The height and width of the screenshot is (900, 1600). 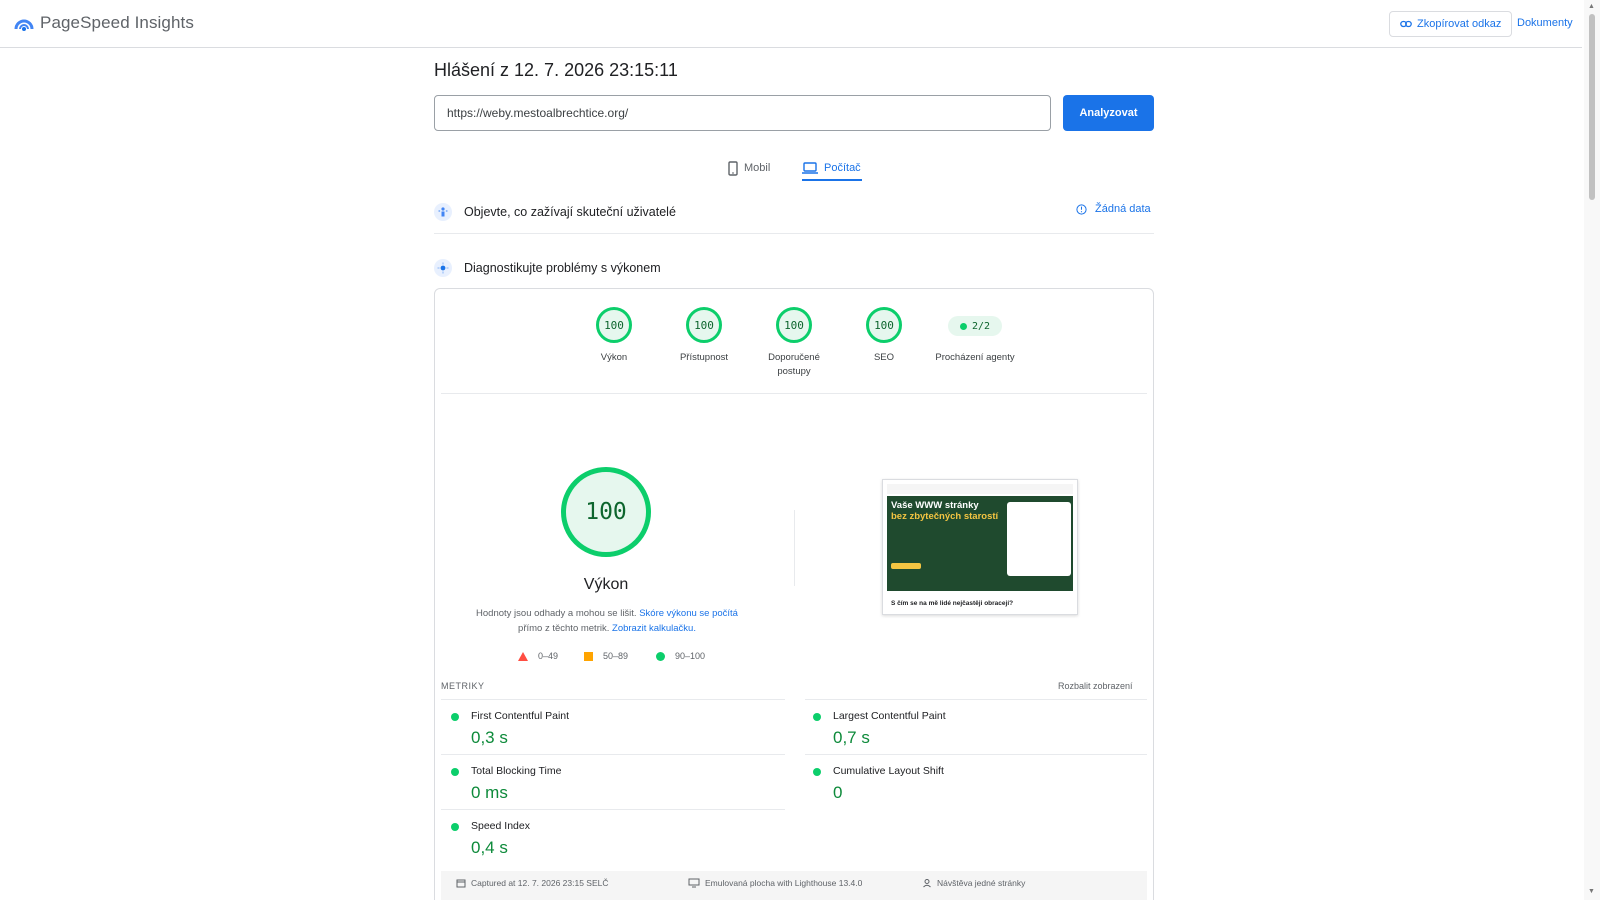 I want to click on expand-view-toggle: Rozbalit zobrazení, so click(x=1095, y=686).